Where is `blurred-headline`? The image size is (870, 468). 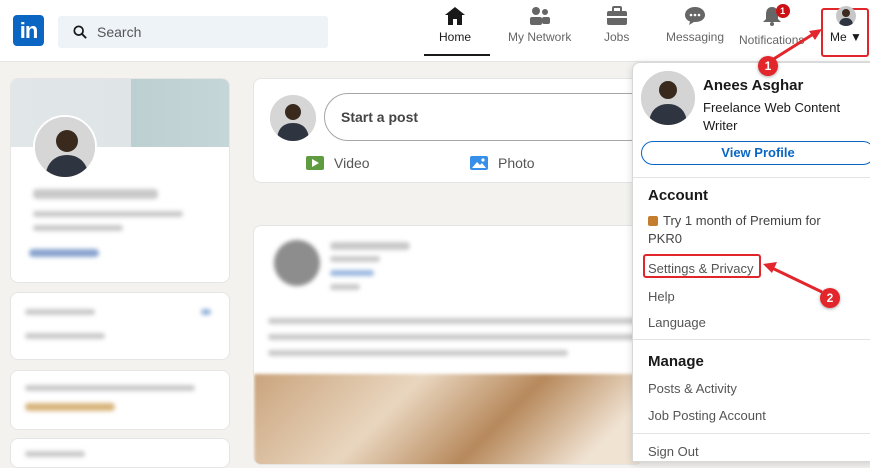
blurred-headline is located at coordinates (108, 214).